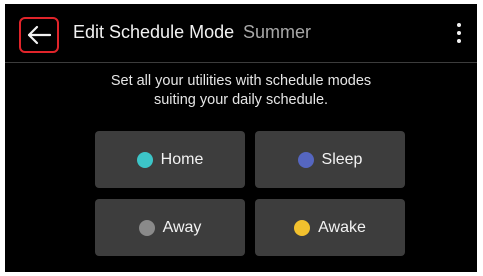 Image resolution: width=483 pixels, height=276 pixels. I want to click on mode-label: Away, so click(182, 227).